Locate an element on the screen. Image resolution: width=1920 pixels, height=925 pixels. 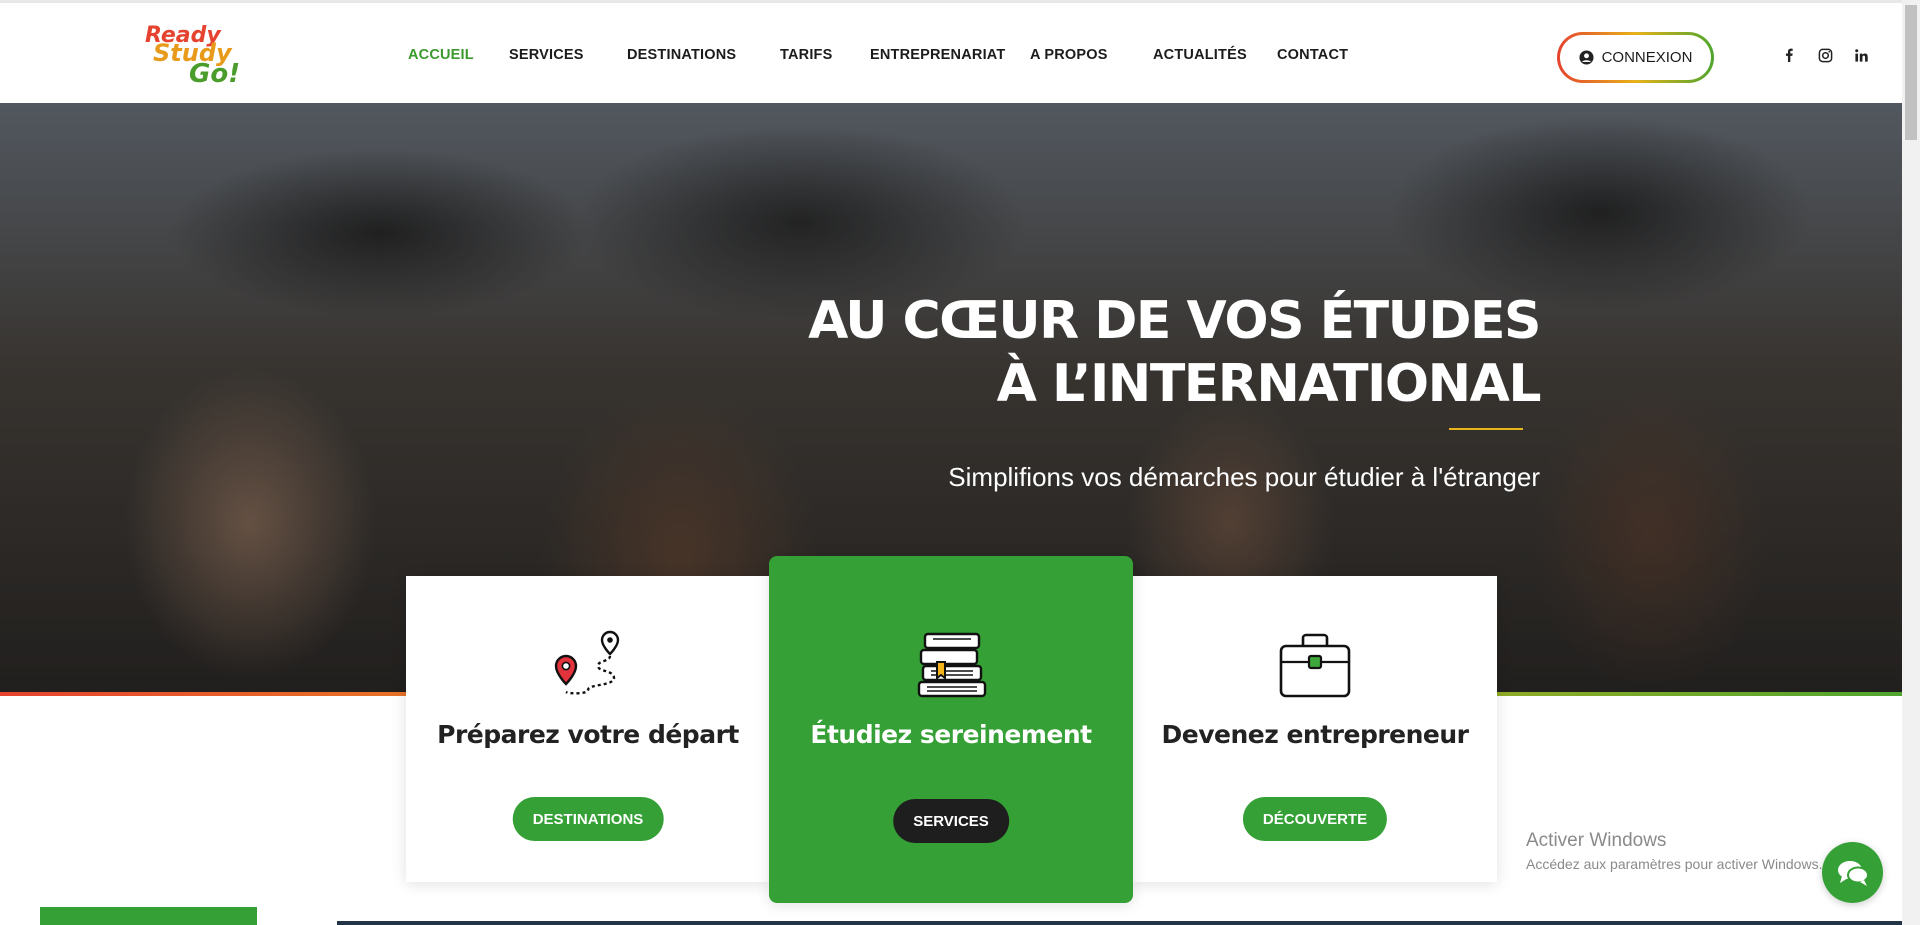
user-circle-icon is located at coordinates (1586, 57).